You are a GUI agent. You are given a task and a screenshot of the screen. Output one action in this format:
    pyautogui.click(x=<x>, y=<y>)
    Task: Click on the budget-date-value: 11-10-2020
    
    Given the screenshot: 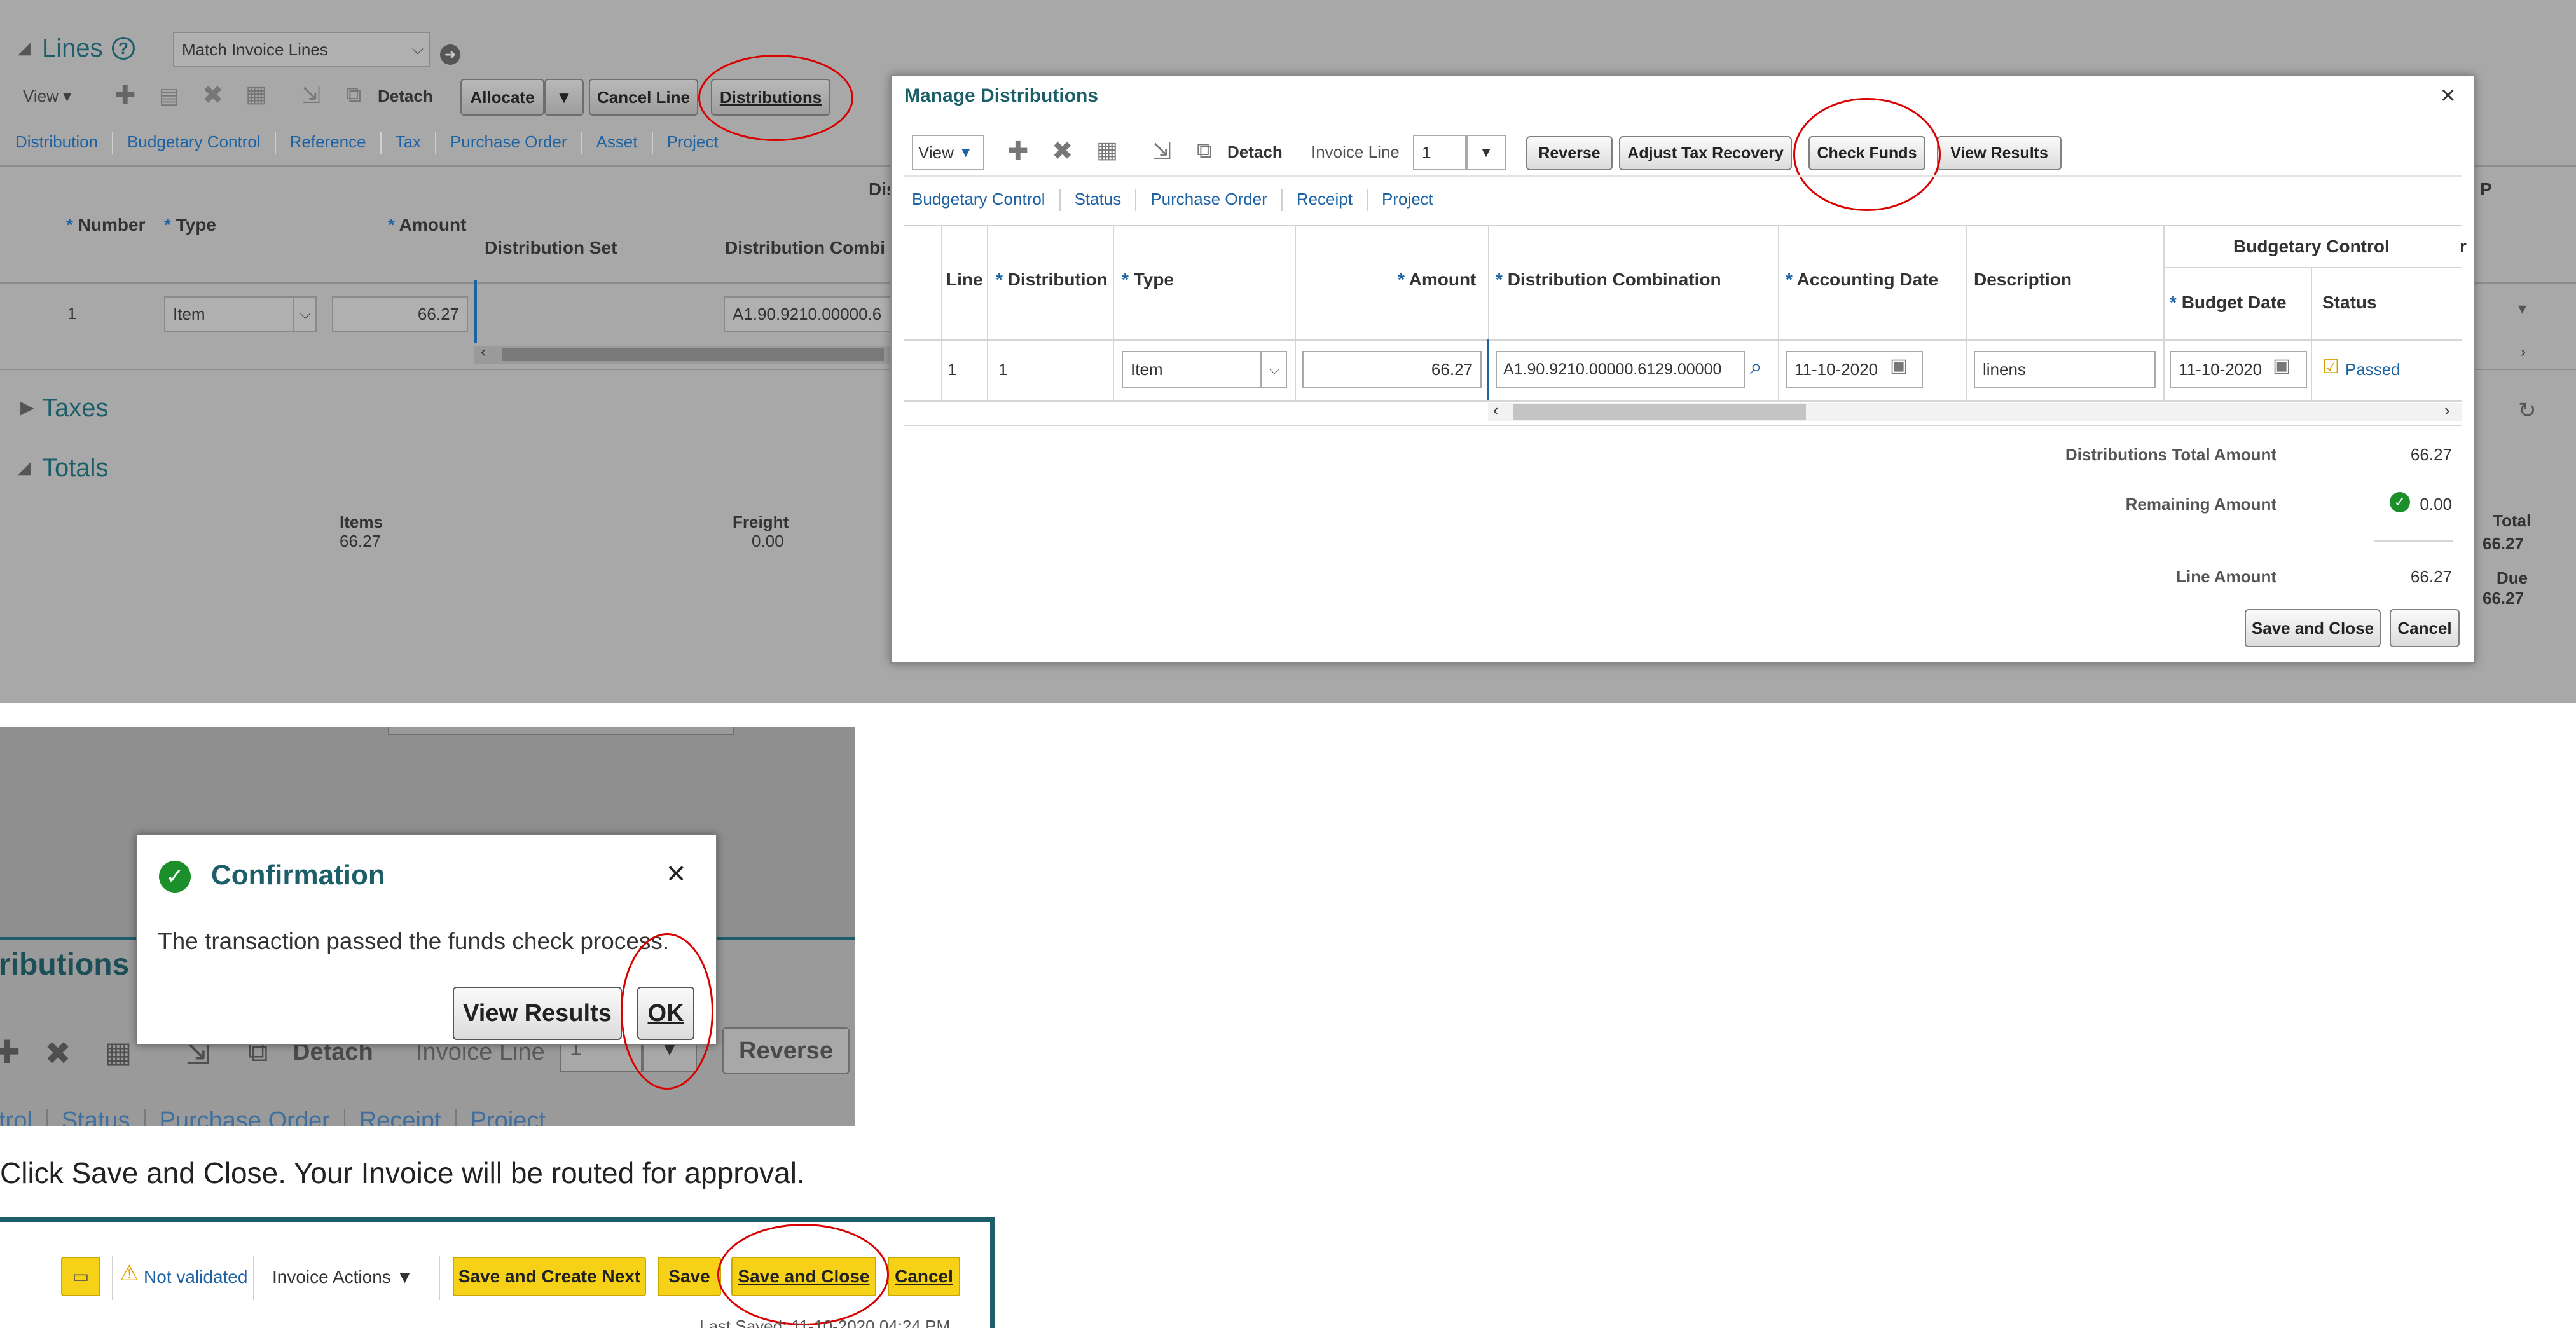 What is the action you would take?
    pyautogui.click(x=2221, y=369)
    